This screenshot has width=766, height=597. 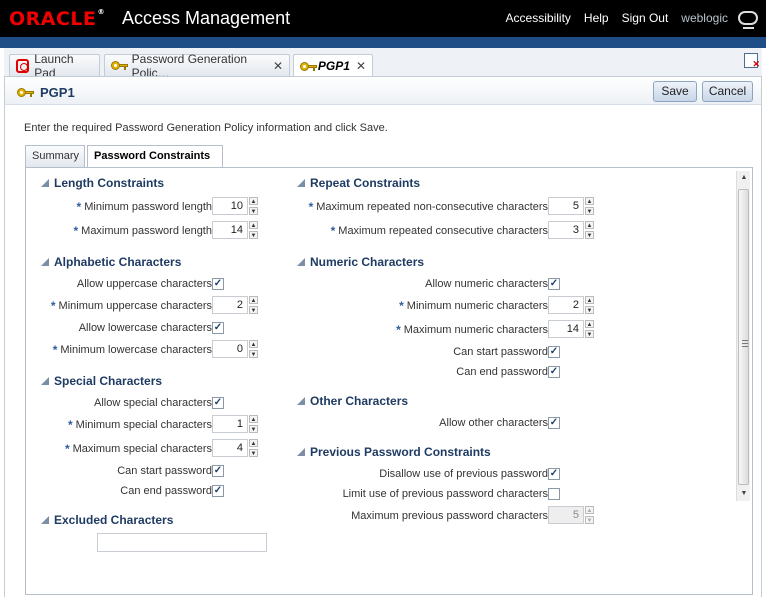 I want to click on section-length-constraints: Length Constraints, so click(x=102, y=183).